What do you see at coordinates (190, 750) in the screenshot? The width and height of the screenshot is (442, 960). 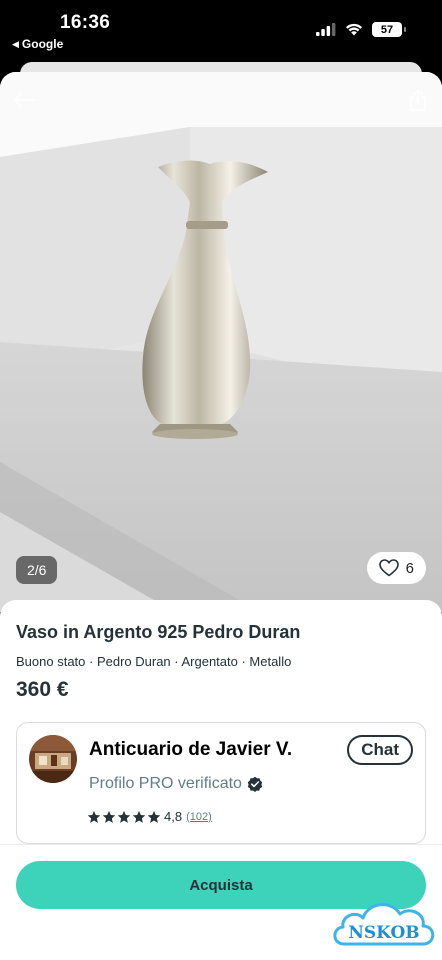 I see `seller-name: Anticuario de Javier V.` at bounding box center [190, 750].